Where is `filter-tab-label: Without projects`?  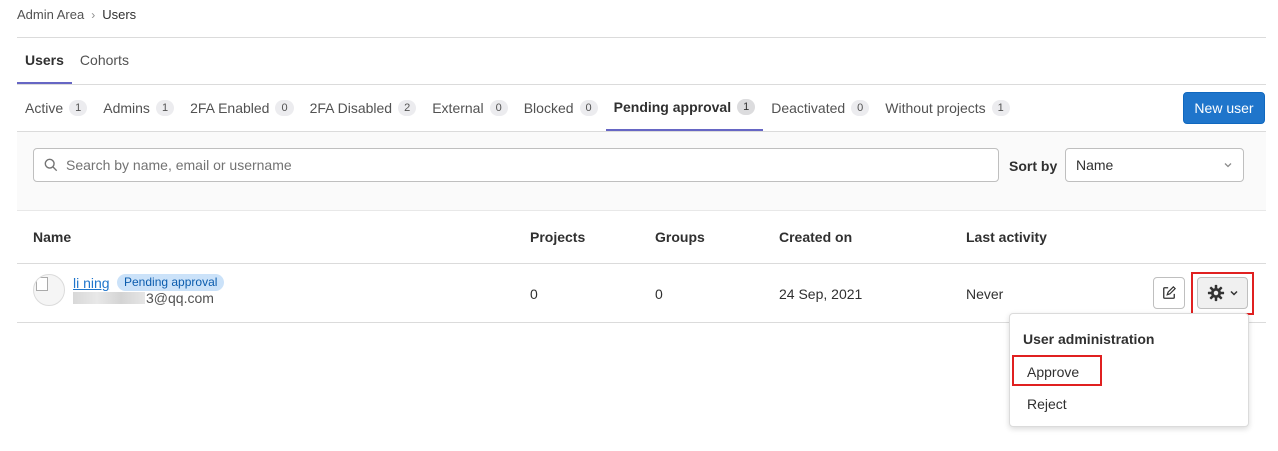
filter-tab-label: Without projects is located at coordinates (935, 108).